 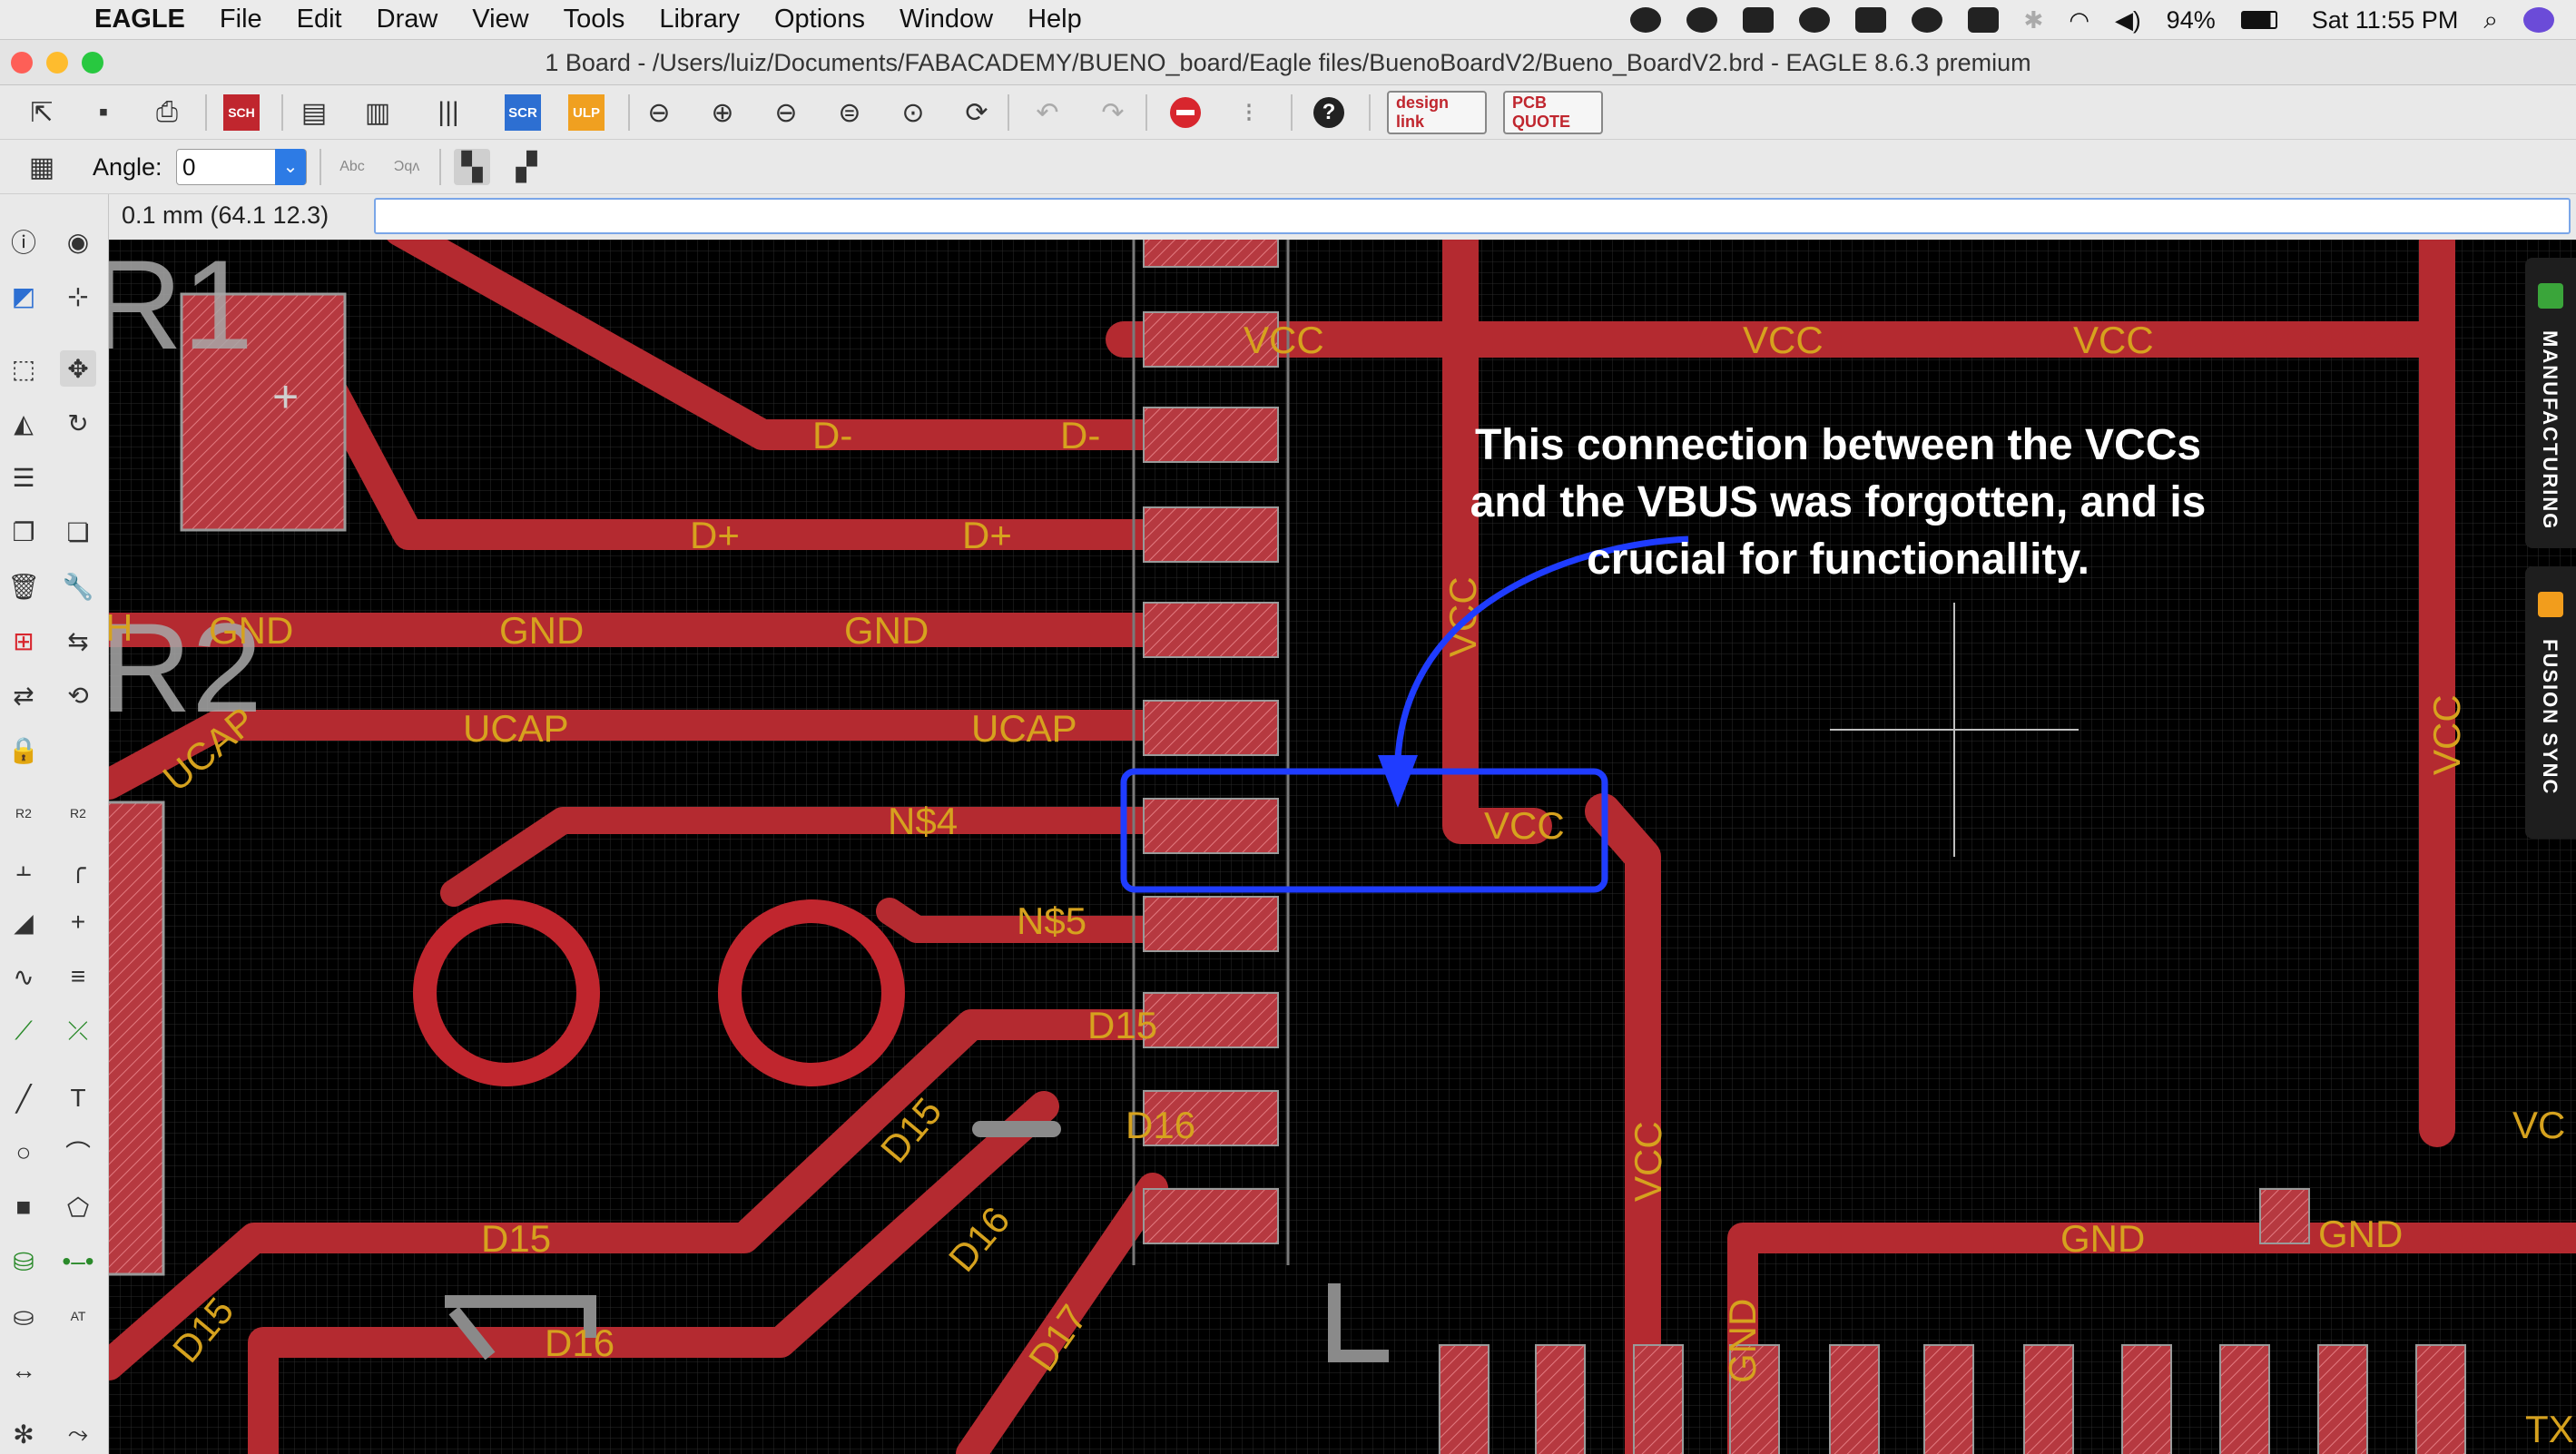 What do you see at coordinates (849, 112) in the screenshot?
I see `zoom-select-icon: ⊜` at bounding box center [849, 112].